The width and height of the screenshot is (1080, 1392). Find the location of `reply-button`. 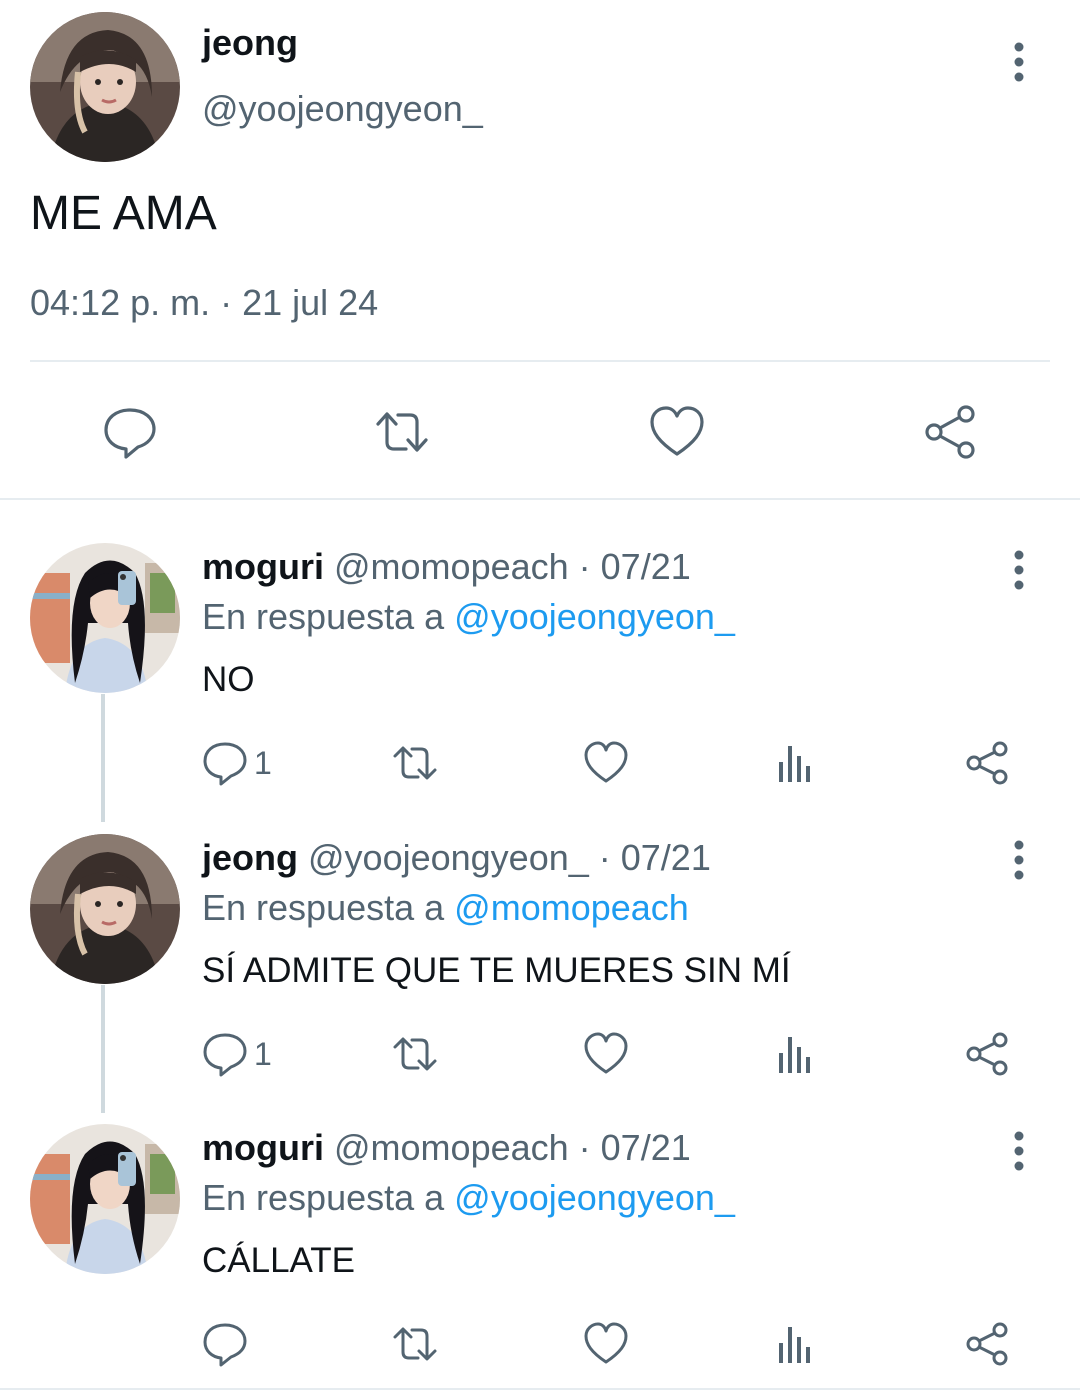

reply-button is located at coordinates (228, 1344).